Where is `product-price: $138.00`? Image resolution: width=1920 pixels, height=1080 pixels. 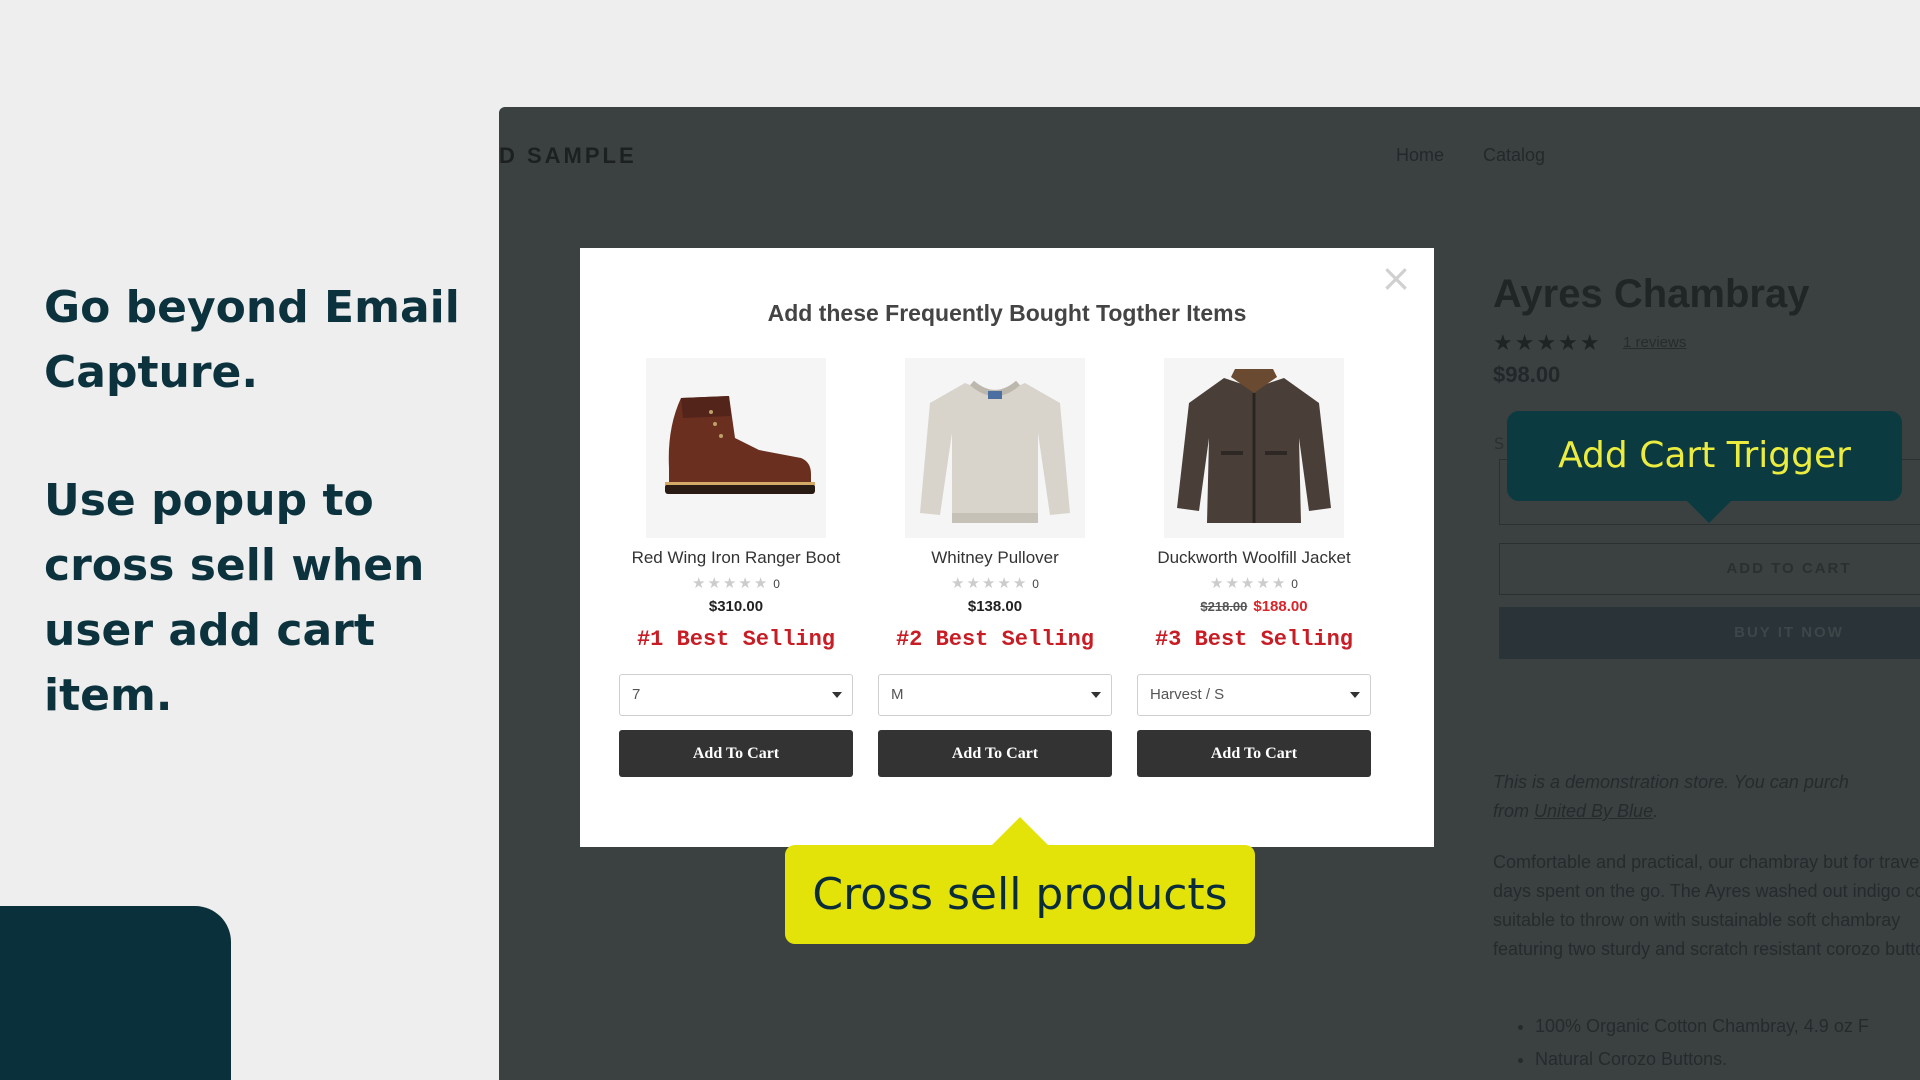
product-price: $138.00 is located at coordinates (995, 606).